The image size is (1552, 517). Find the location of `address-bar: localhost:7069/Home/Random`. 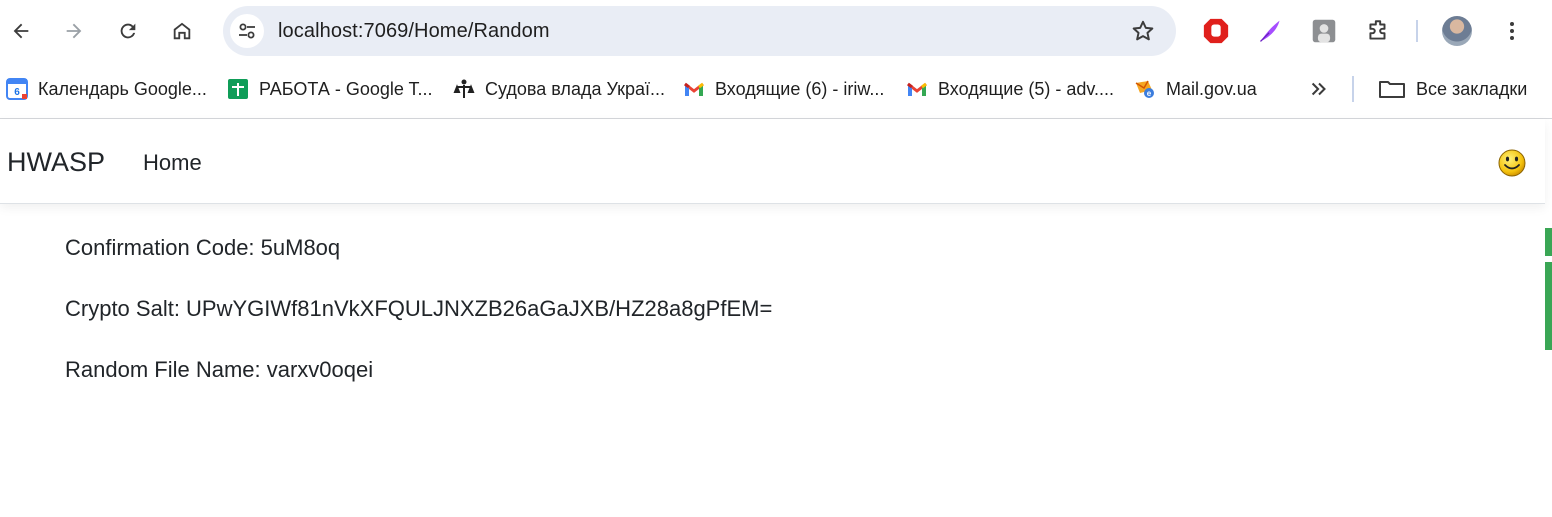

address-bar: localhost:7069/Home/Random is located at coordinates (699, 31).